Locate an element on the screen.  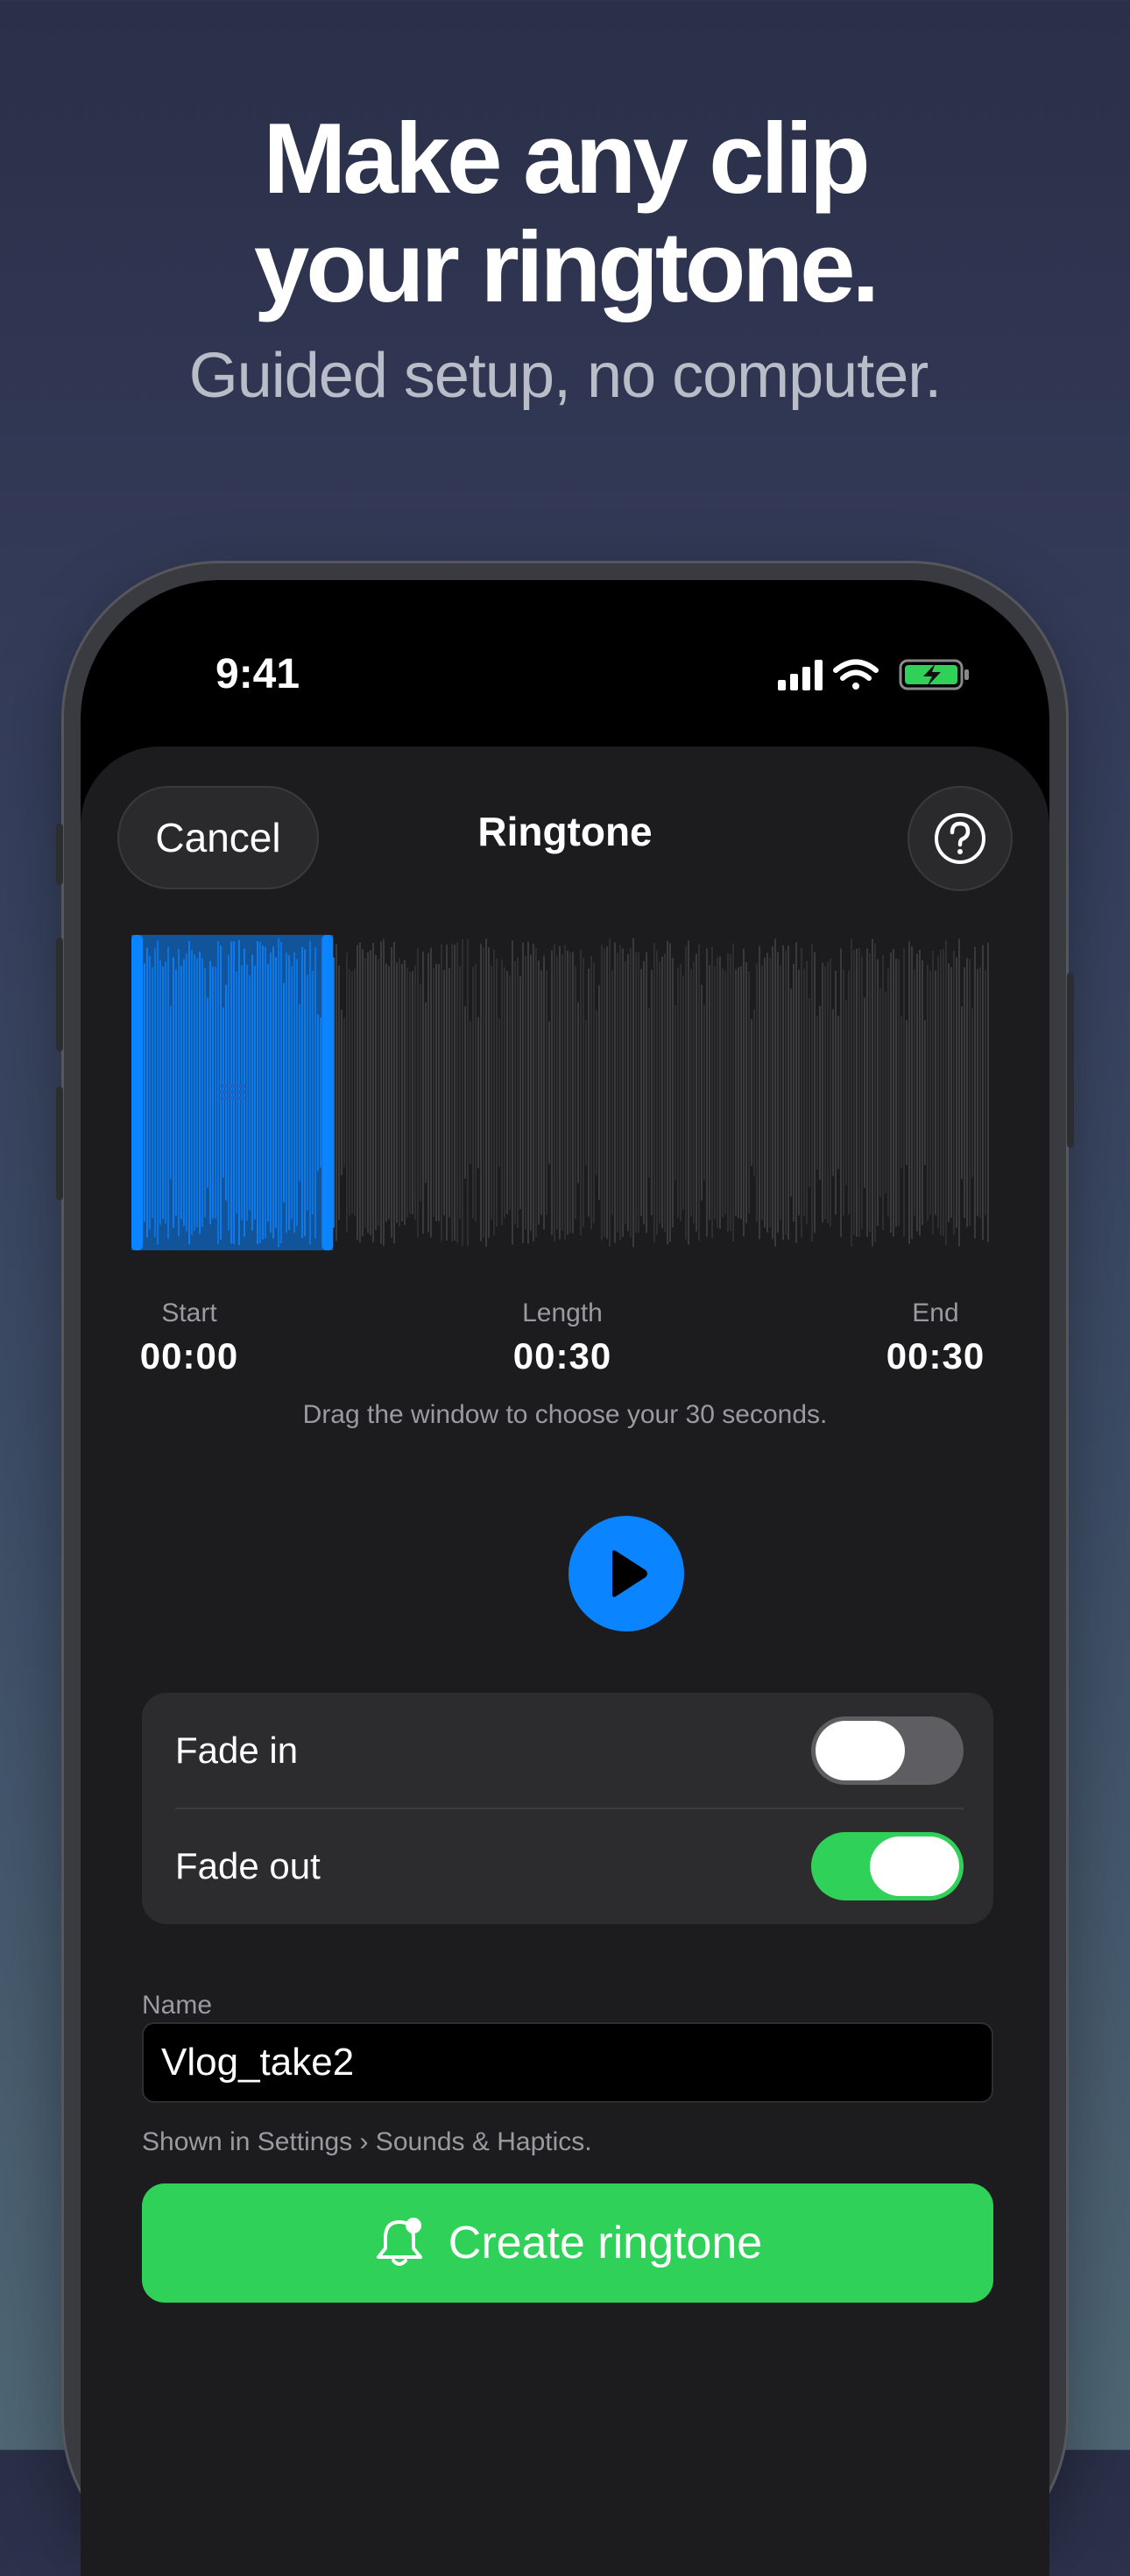
volume-down-button is located at coordinates (59, 1143).